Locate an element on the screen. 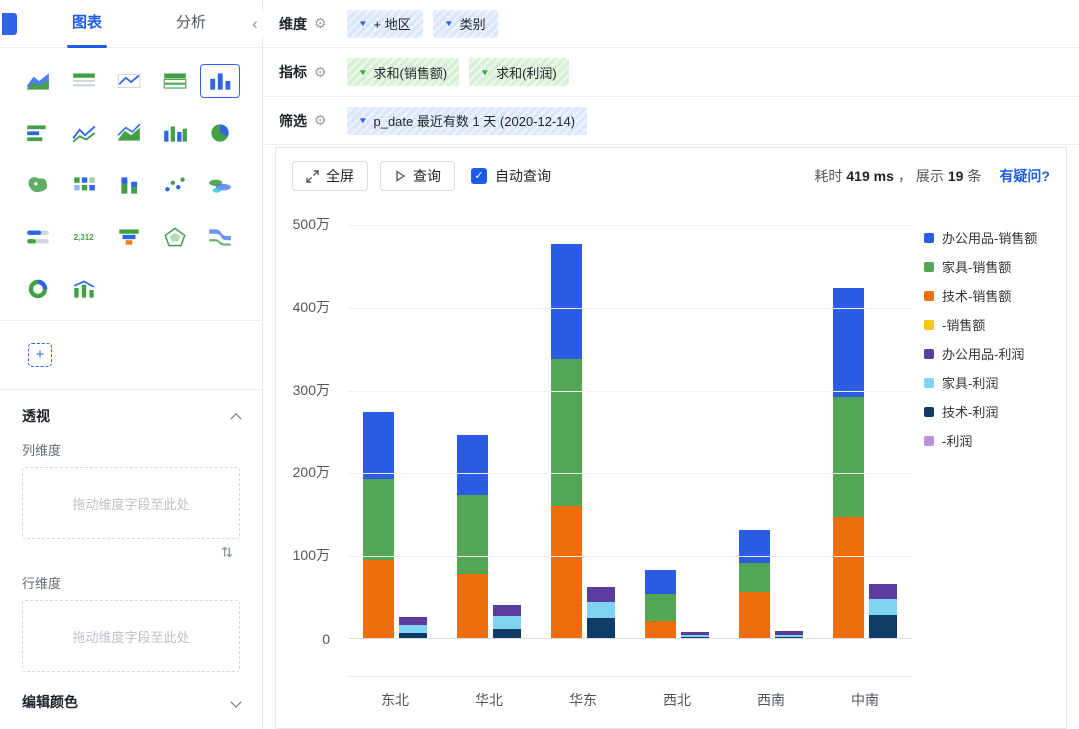 This screenshot has width=1079, height=729. legend-item: 办公用品-销售额 is located at coordinates (992, 237).